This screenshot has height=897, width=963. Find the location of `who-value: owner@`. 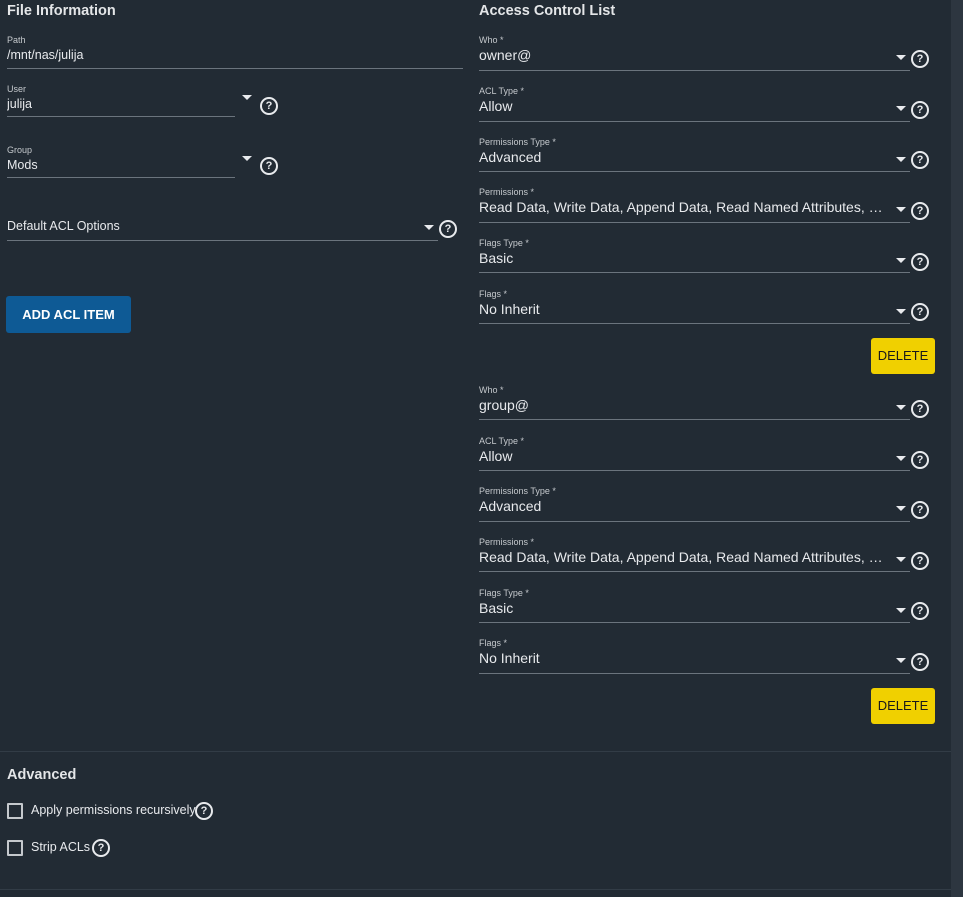

who-value: owner@ is located at coordinates (505, 55).